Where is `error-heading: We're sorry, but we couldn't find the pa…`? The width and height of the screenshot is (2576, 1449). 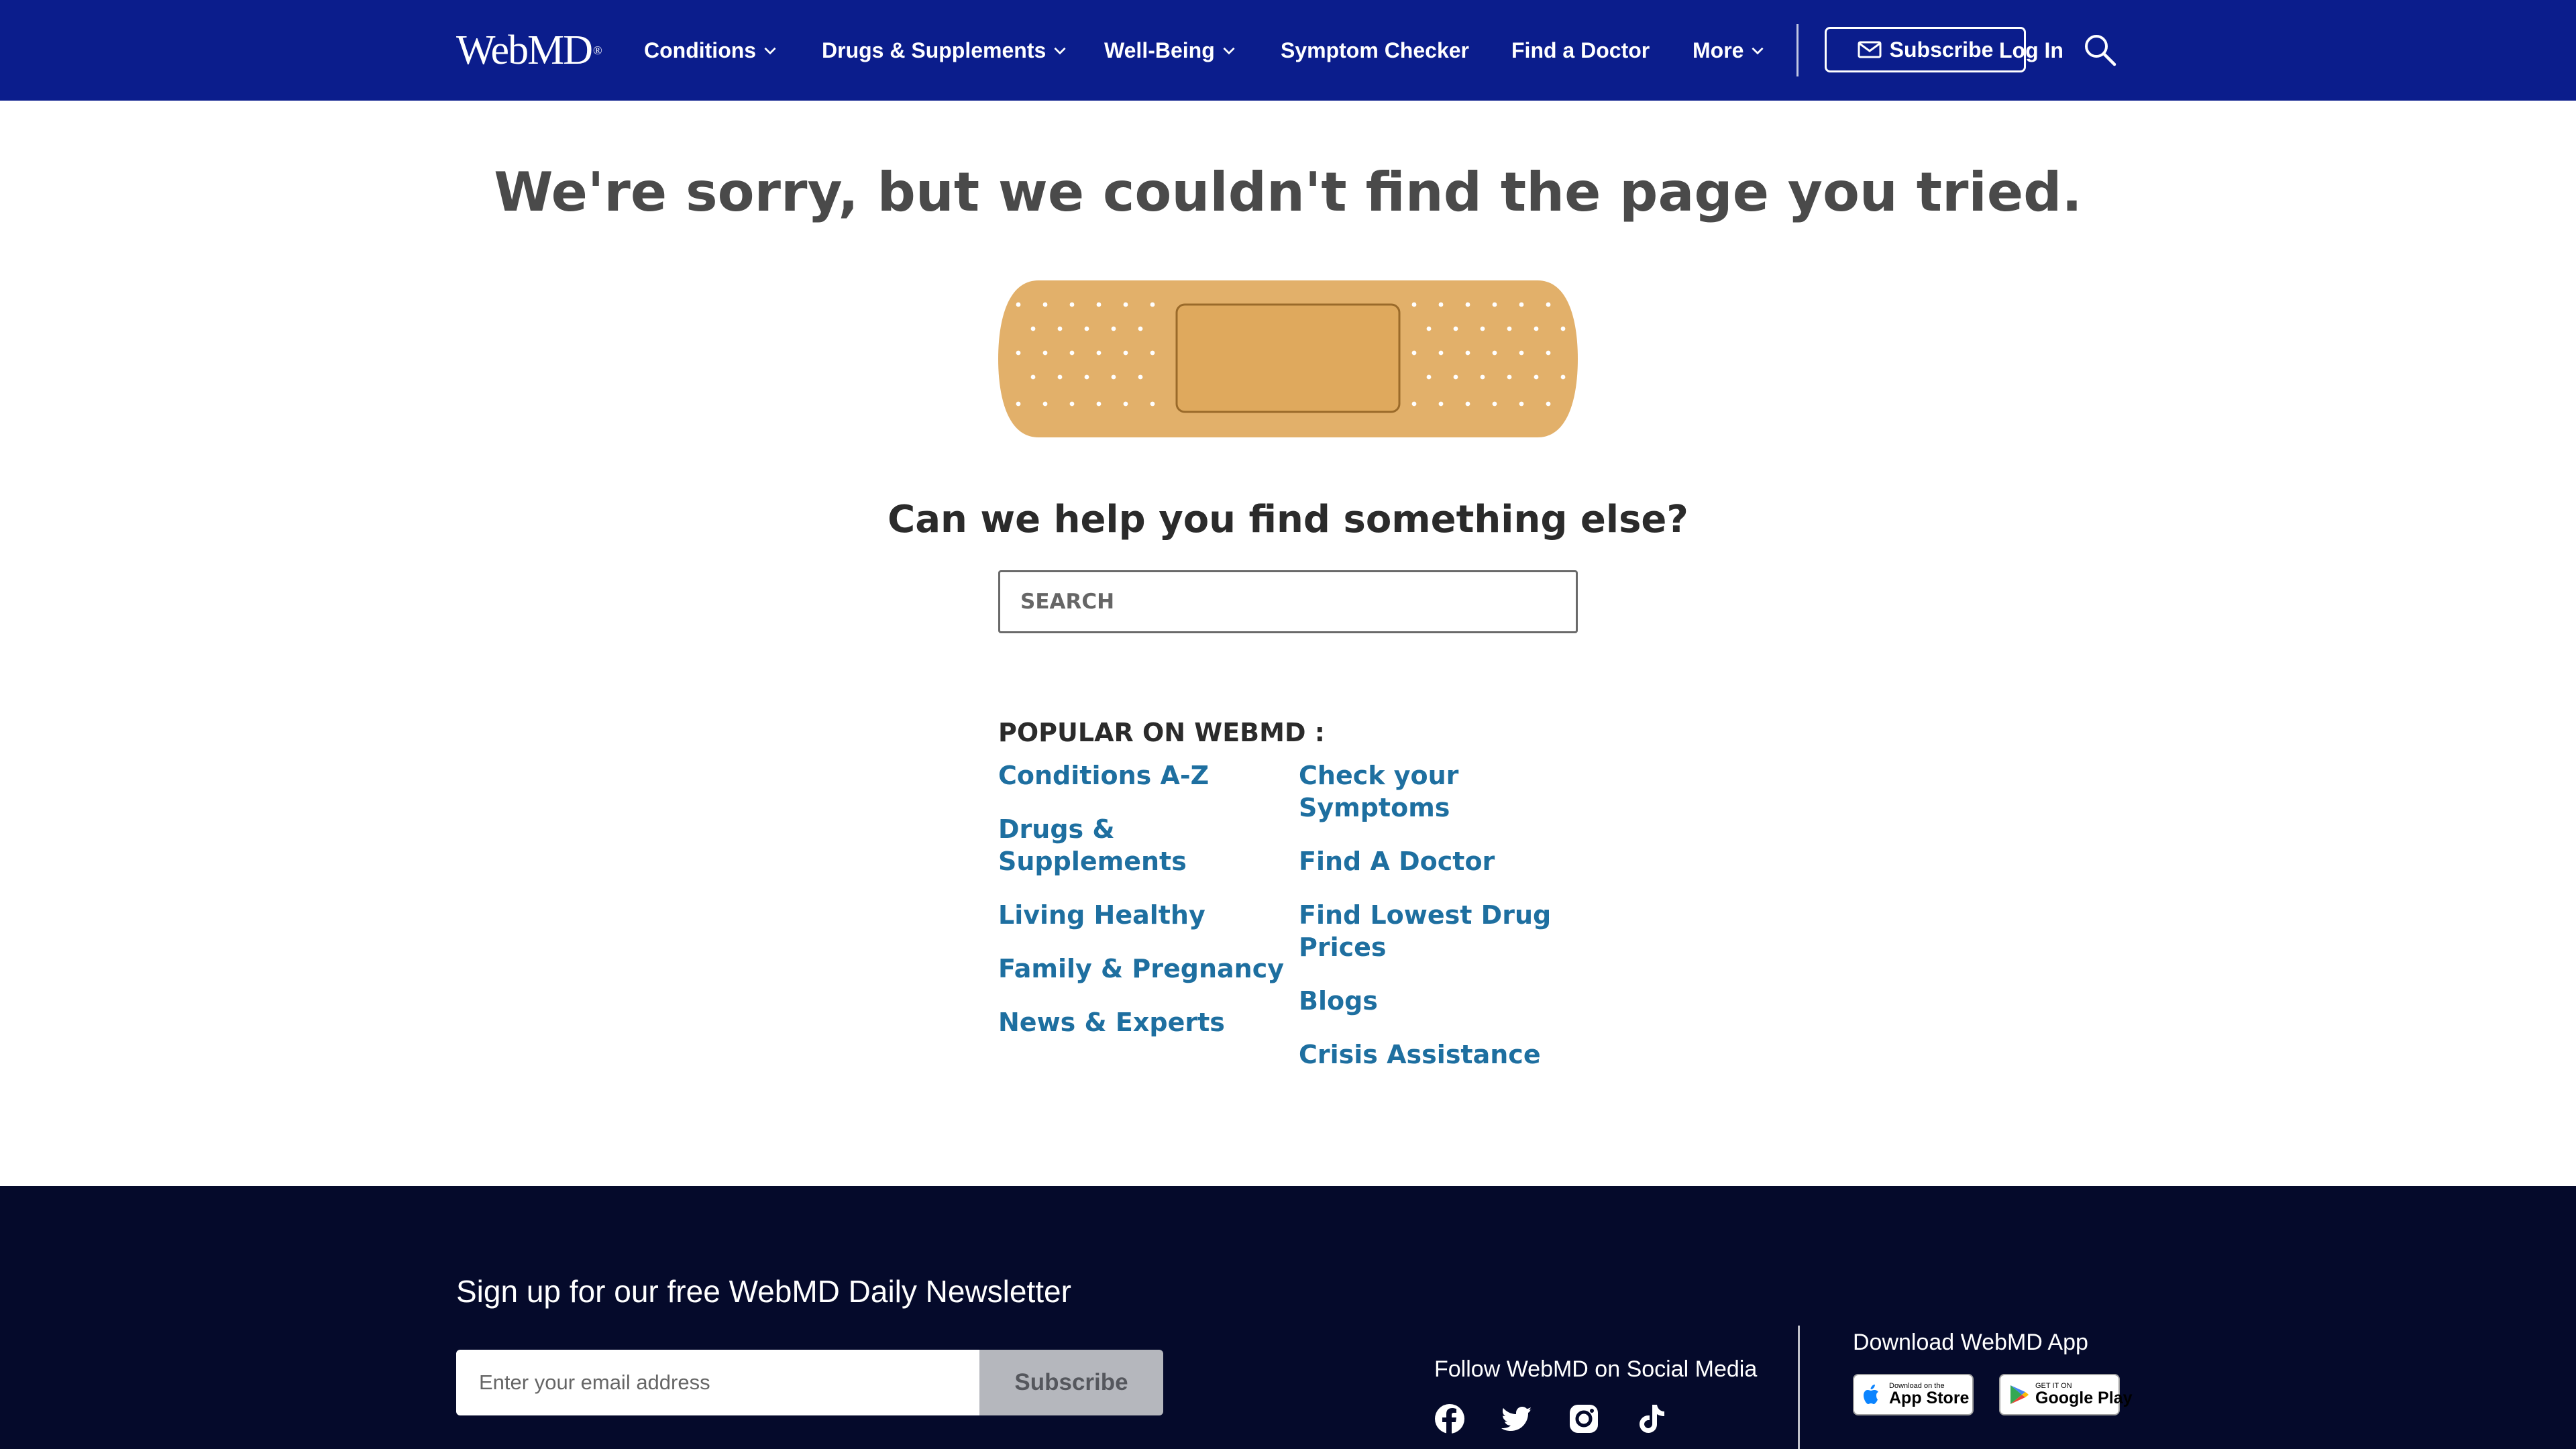 error-heading: We're sorry, but we couldn't find the pa… is located at coordinates (1288, 192).